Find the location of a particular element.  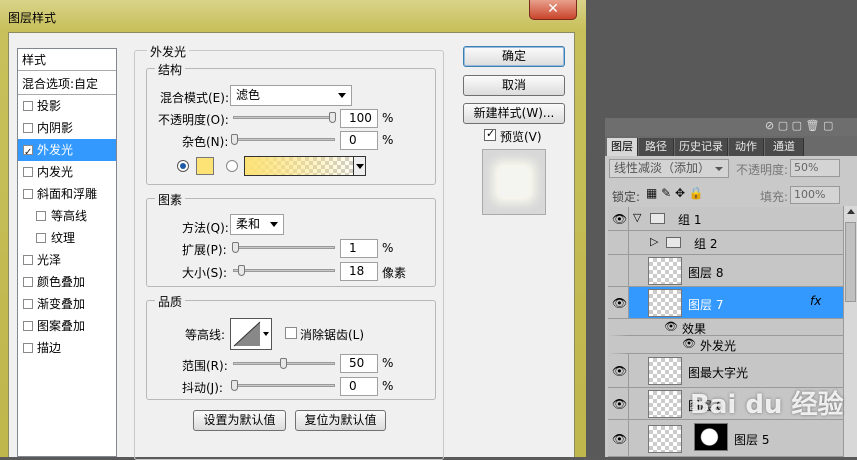

cancel-button: 取消 is located at coordinates (514, 85).